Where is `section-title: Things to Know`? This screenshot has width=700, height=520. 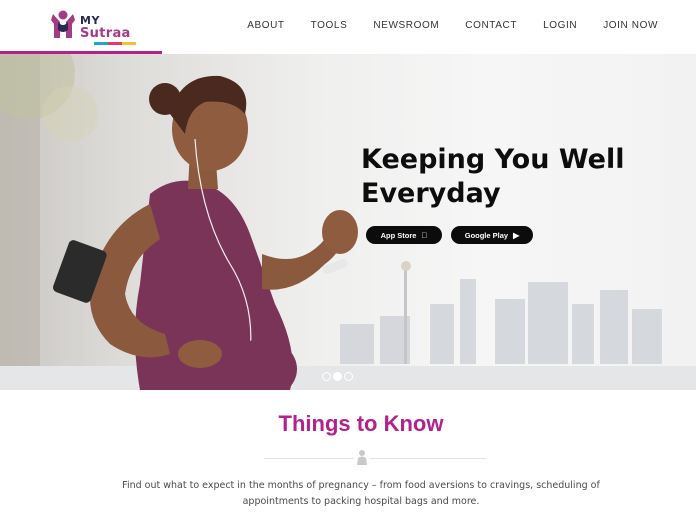
section-title: Things to Know is located at coordinates (361, 423).